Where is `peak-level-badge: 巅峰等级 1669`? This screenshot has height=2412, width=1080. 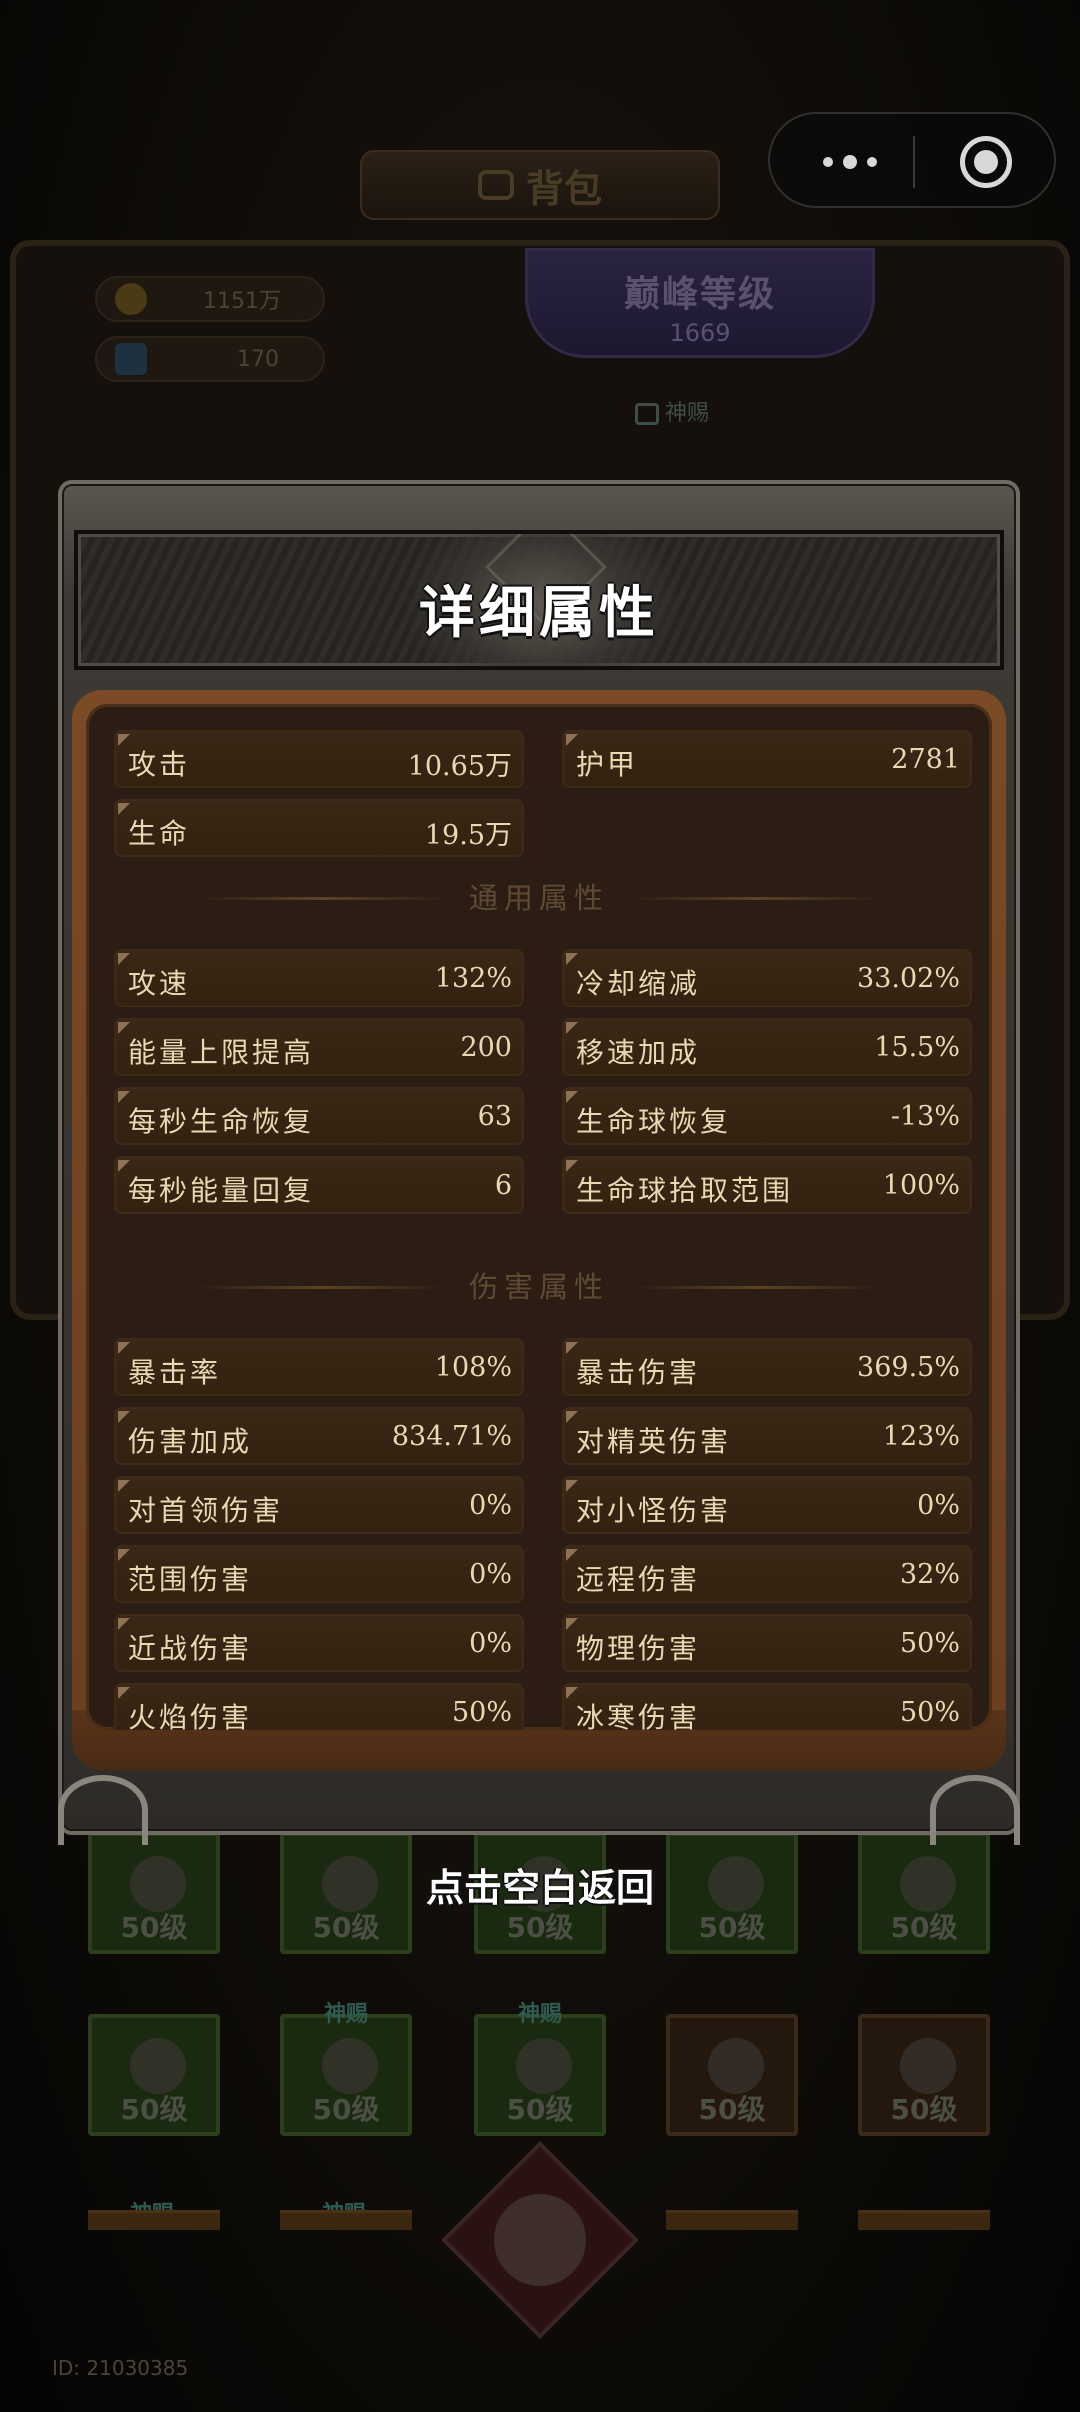
peak-level-badge: 巅峰等级 1669 is located at coordinates (700, 303).